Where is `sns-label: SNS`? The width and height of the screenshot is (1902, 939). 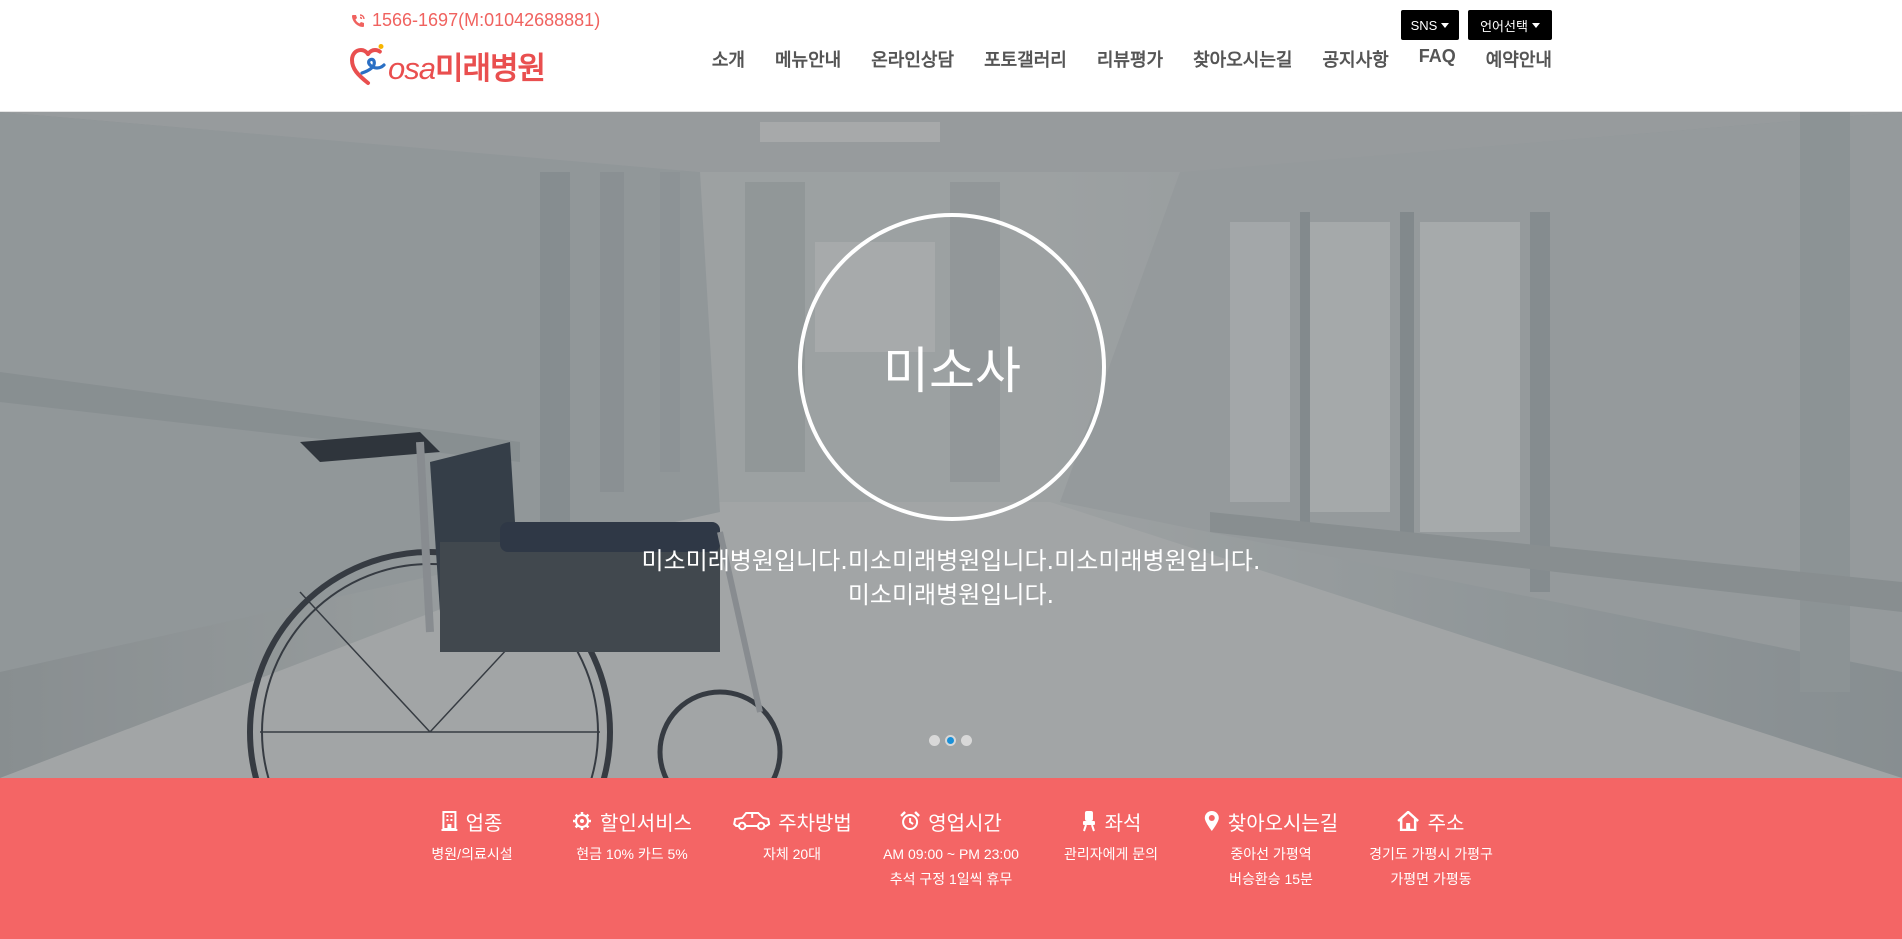 sns-label: SNS is located at coordinates (1424, 25).